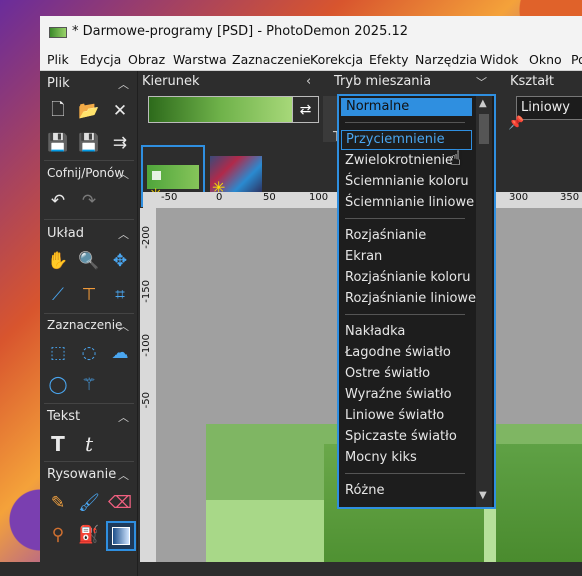  Describe the element at coordinates (383, 81) in the screenshot. I see `blend-mode-label: Tryb mieszania` at that location.